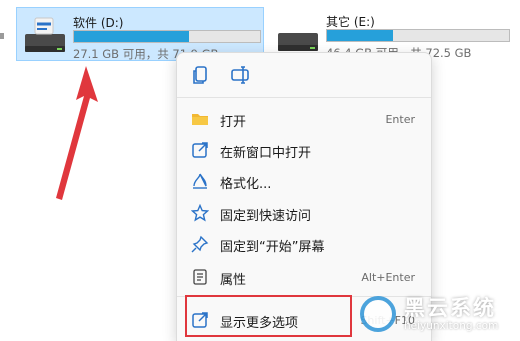 This screenshot has height=341, width=520. I want to click on pin-icon, so click(200, 244).